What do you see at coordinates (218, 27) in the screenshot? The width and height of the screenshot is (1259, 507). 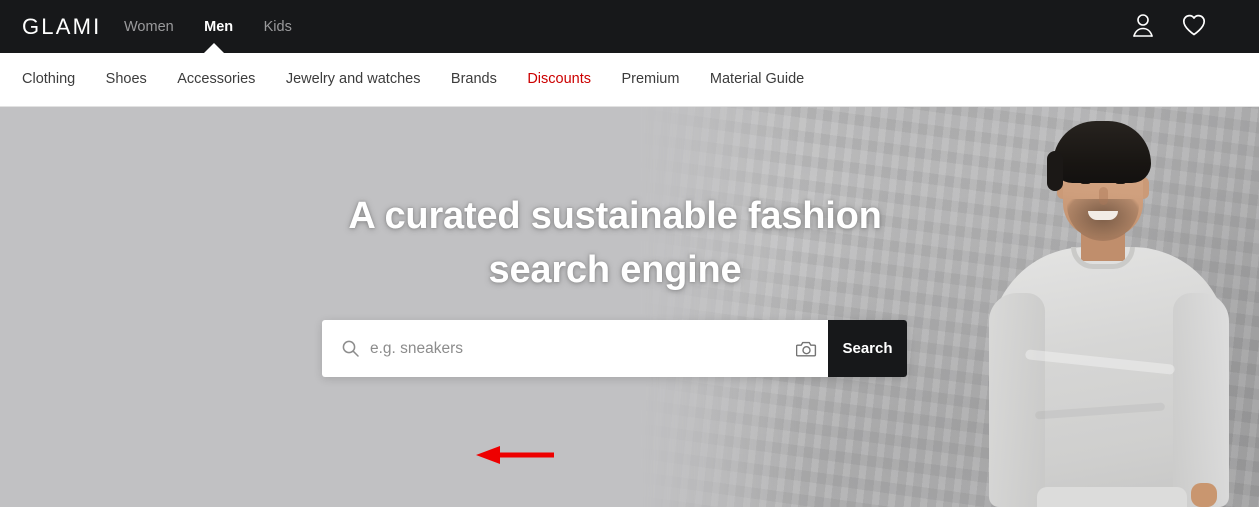 I see `tab-men: Men` at bounding box center [218, 27].